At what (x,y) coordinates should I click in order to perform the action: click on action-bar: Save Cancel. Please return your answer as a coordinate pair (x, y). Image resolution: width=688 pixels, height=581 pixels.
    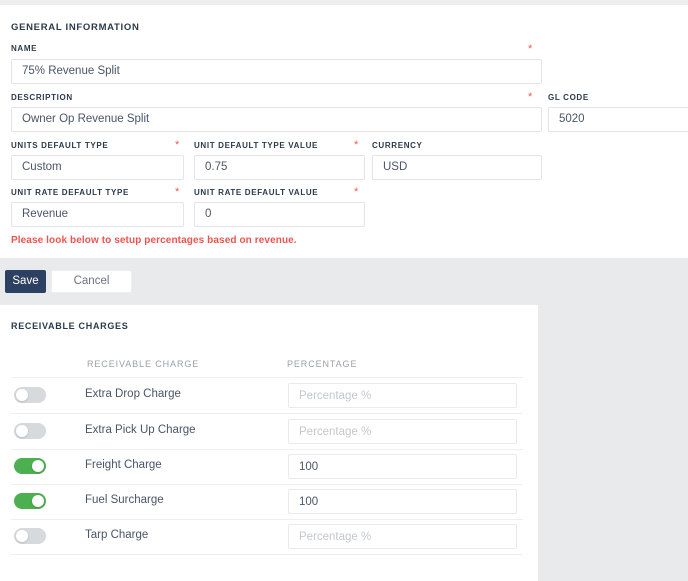
    Looking at the image, I should click on (344, 281).